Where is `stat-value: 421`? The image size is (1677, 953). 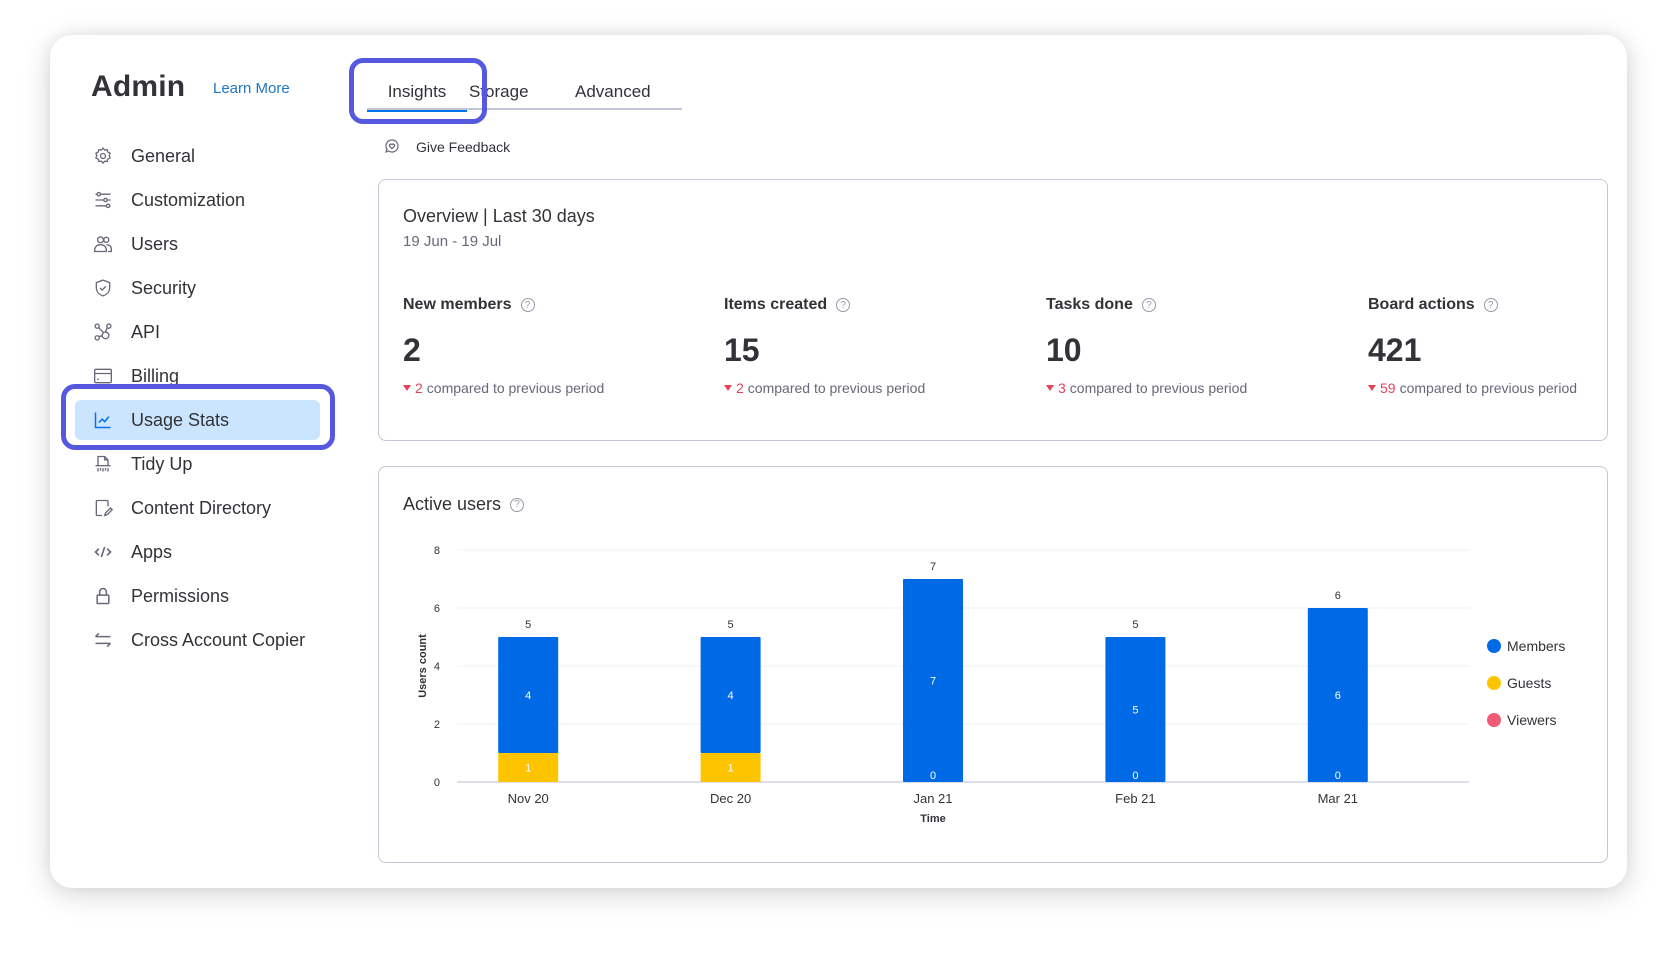
stat-value: 421 is located at coordinates (1395, 350).